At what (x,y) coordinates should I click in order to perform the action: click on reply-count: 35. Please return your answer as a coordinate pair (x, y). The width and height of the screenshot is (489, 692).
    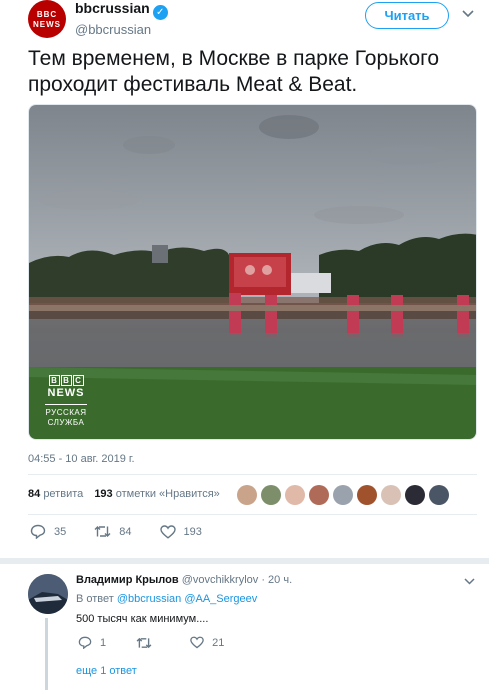
    Looking at the image, I should click on (60, 531).